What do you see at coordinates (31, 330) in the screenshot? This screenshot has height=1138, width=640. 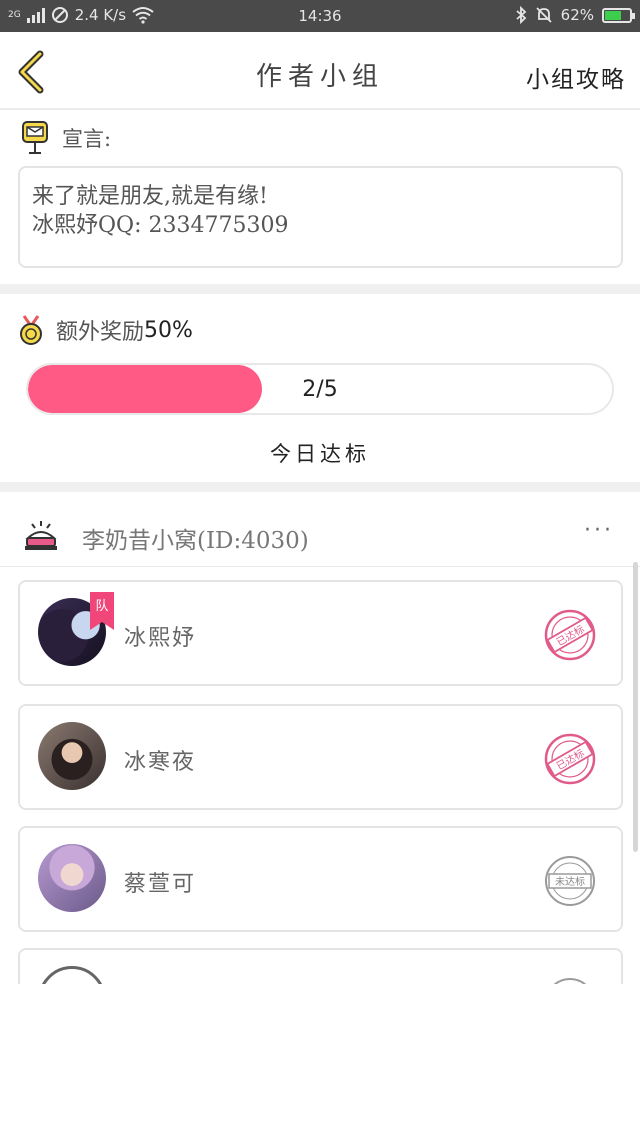 I see `medal-icon` at bounding box center [31, 330].